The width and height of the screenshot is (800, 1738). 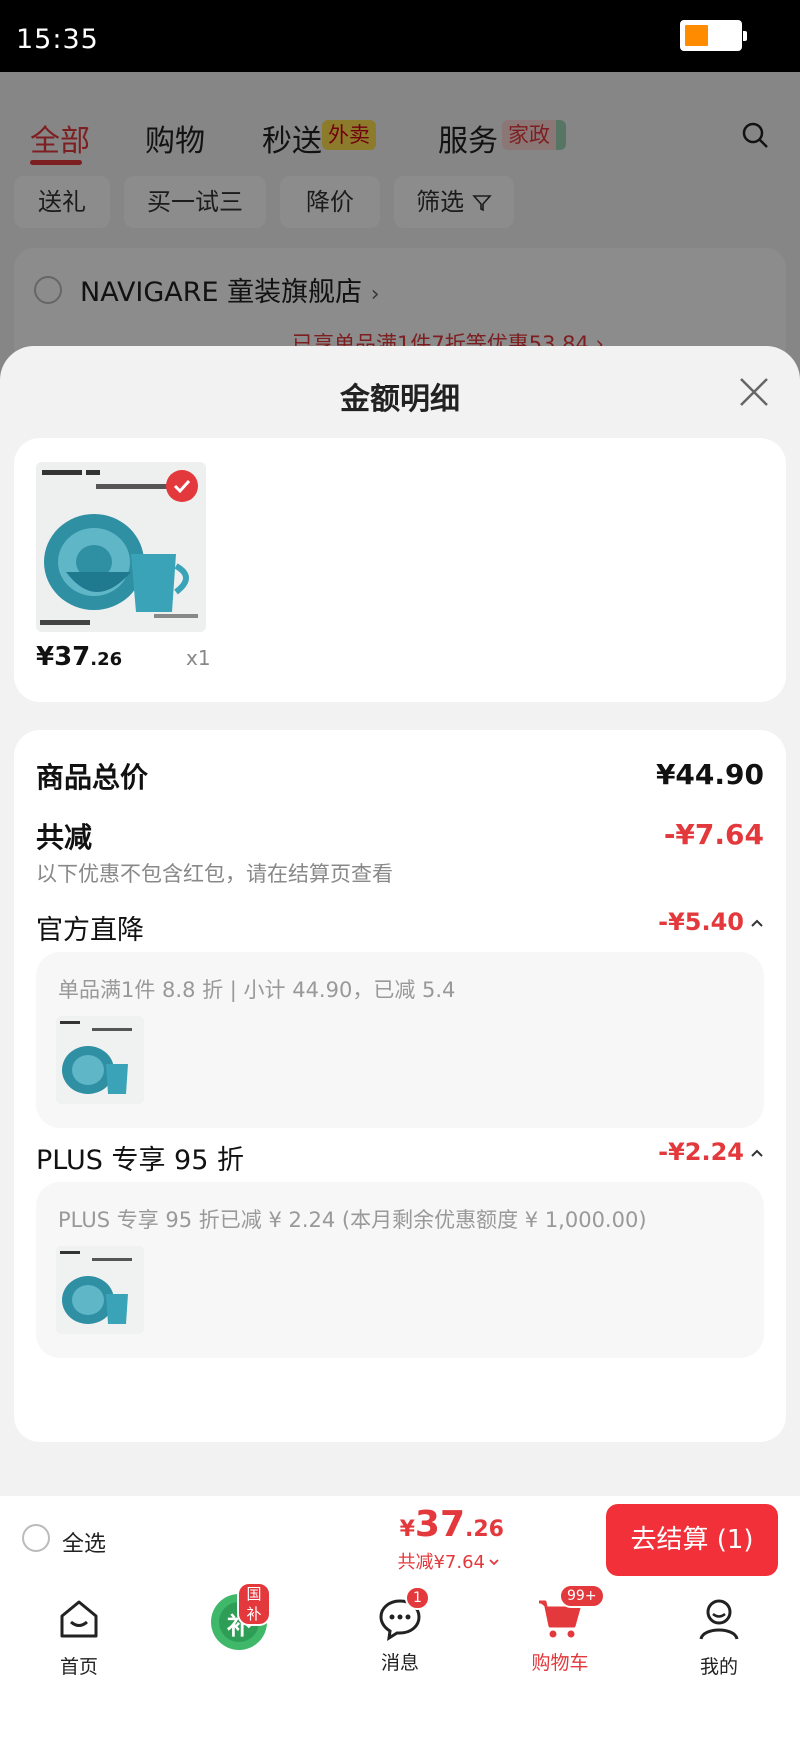 I want to click on sheet-title: 金额明细, so click(x=400, y=399).